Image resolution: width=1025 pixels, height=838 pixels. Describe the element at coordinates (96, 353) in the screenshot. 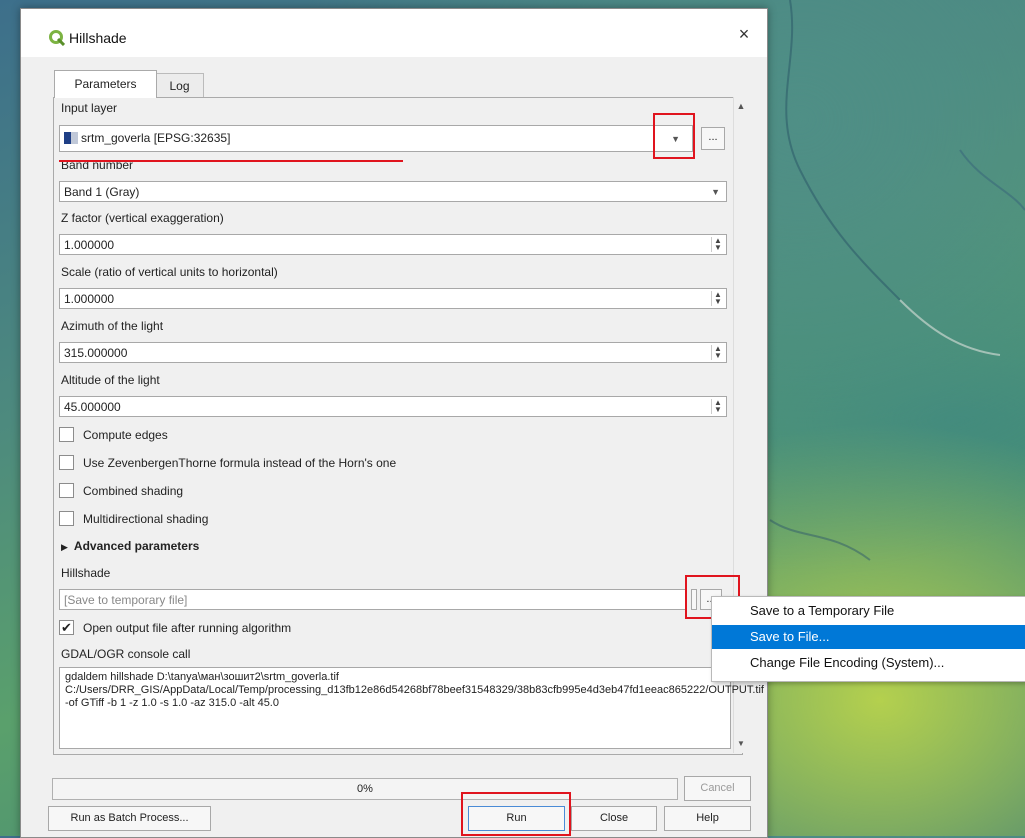

I see `azimuth-value: 315.000000` at that location.